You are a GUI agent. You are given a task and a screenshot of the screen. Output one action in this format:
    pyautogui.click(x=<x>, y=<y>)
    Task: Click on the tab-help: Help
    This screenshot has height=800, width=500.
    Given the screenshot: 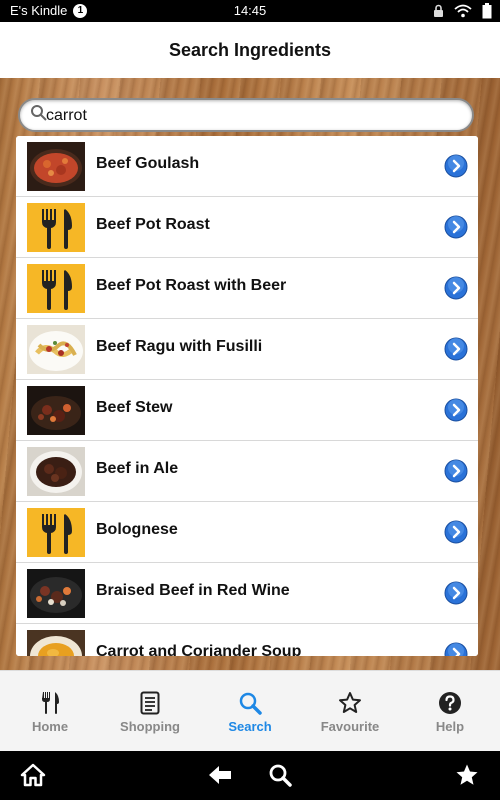 What is the action you would take?
    pyautogui.click(x=450, y=711)
    